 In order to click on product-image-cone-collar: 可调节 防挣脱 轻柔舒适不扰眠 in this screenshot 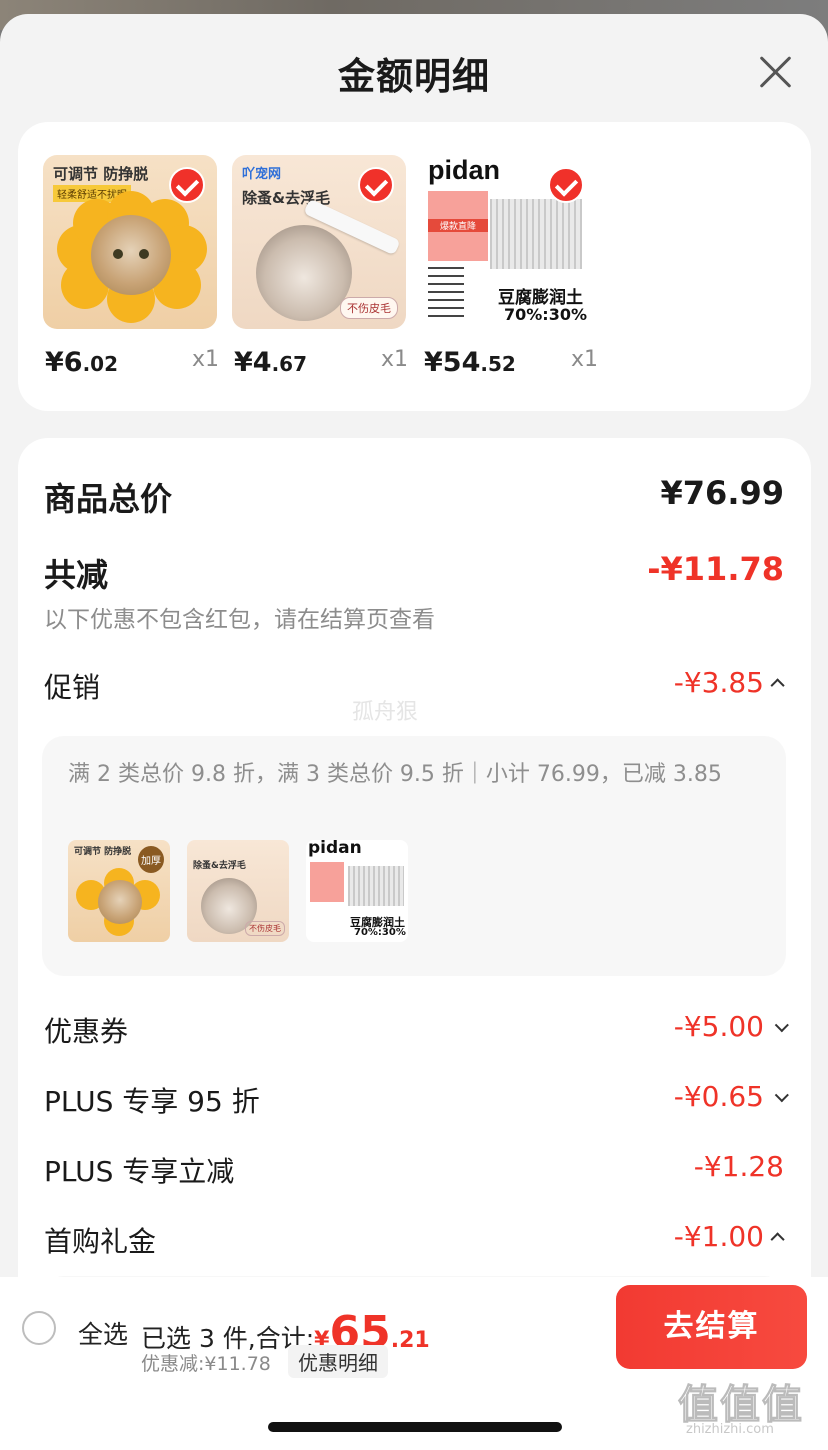, I will do `click(130, 242)`.